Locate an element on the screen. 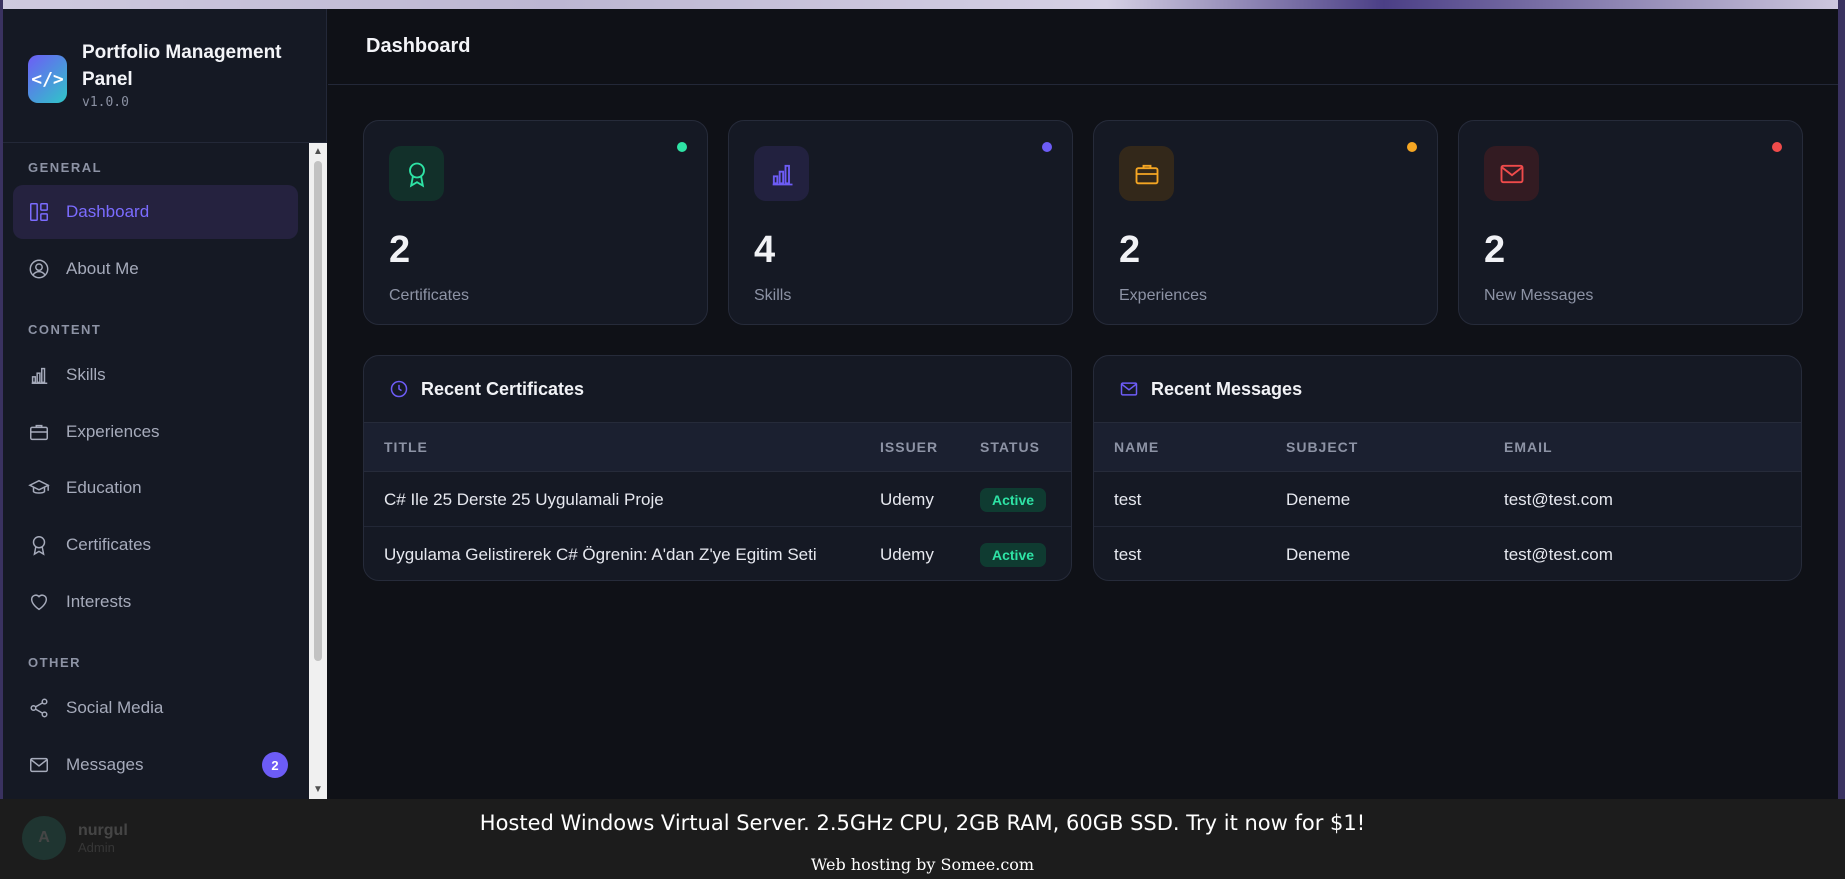  stat-card-new-messages: 2 New Messages is located at coordinates (1630, 222).